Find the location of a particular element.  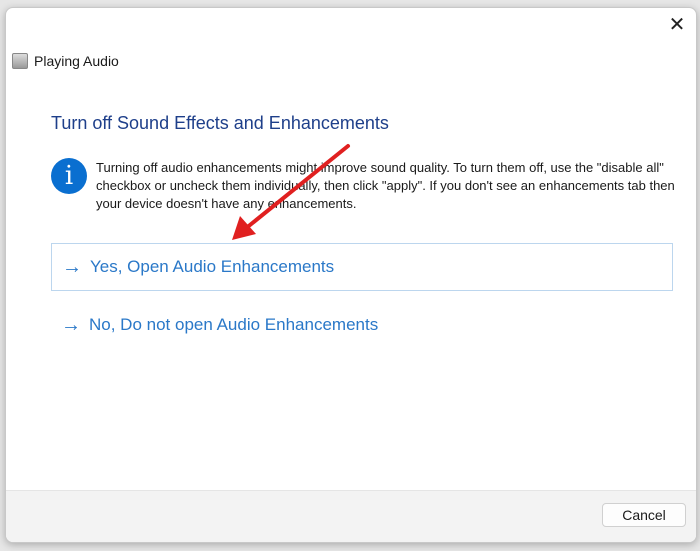

no-do-not-open-link: → No, Do not open Audio Enhancements is located at coordinates (362, 325).